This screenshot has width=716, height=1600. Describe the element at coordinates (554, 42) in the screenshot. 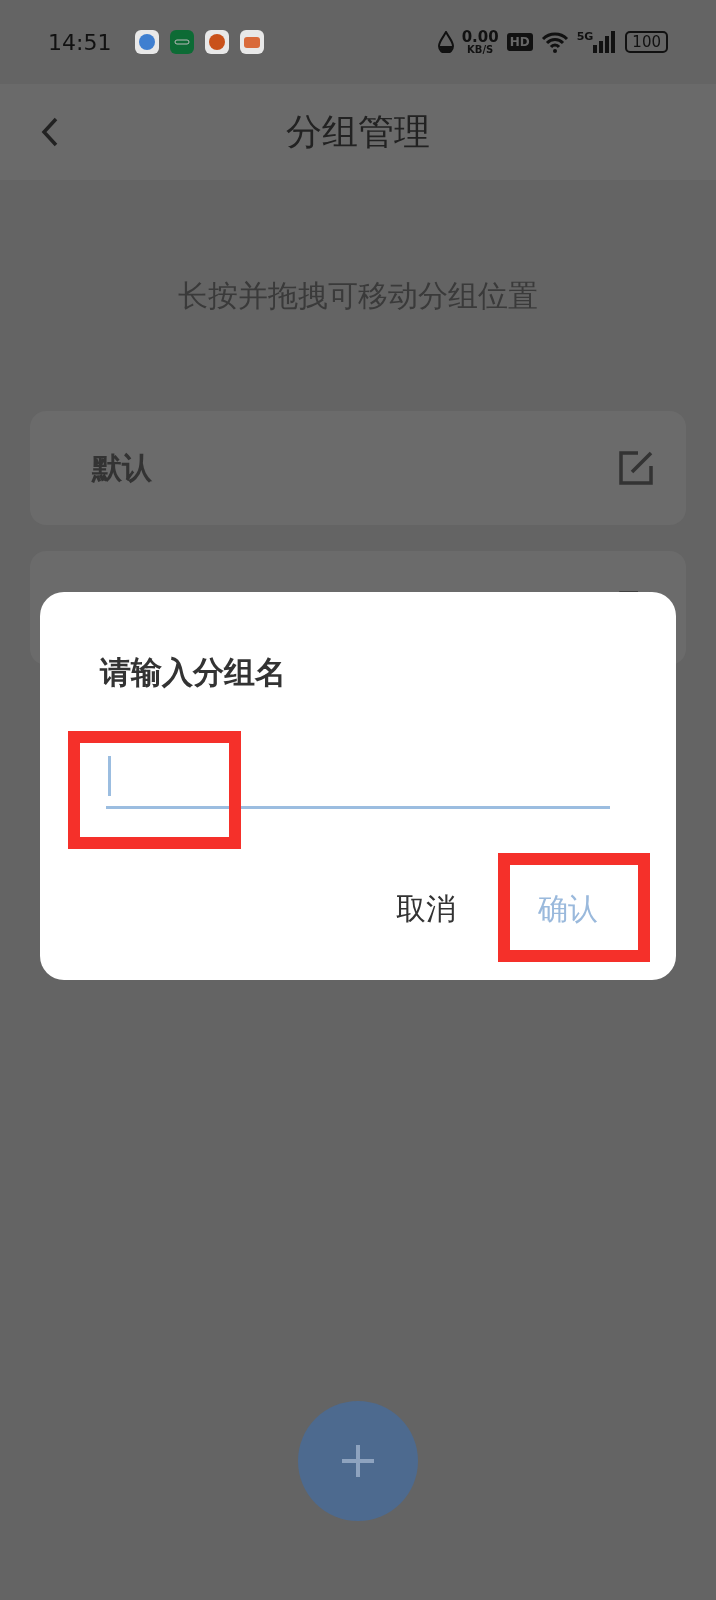

I see `wifi-icon` at that location.